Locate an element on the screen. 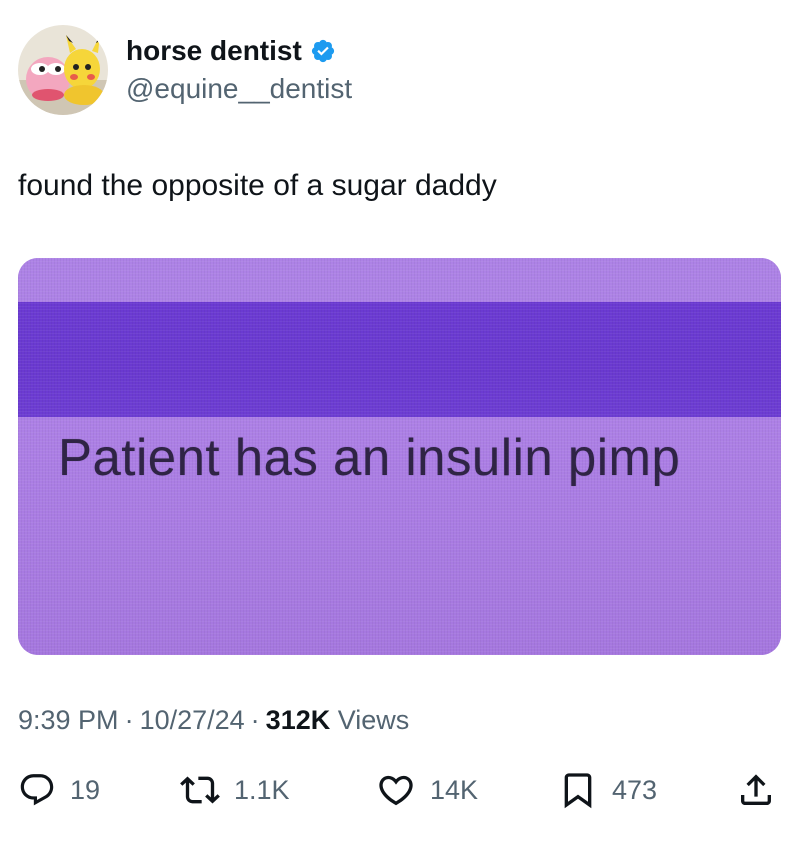 The width and height of the screenshot is (800, 847). retweet-icon is located at coordinates (200, 790).